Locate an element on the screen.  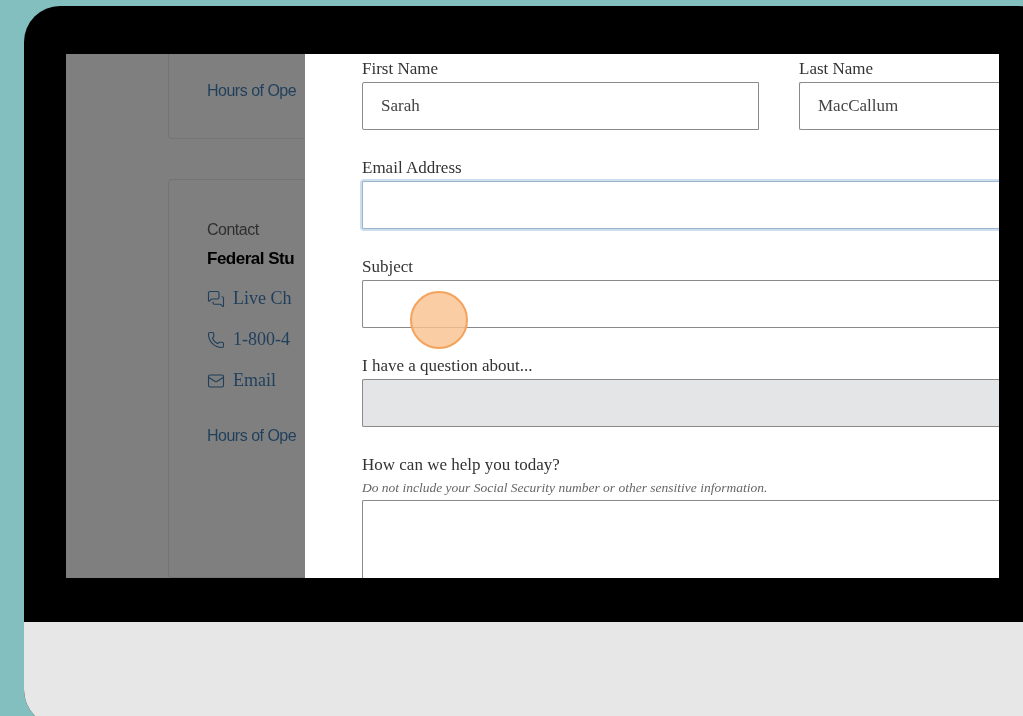
envelope-icon is located at coordinates (216, 380).